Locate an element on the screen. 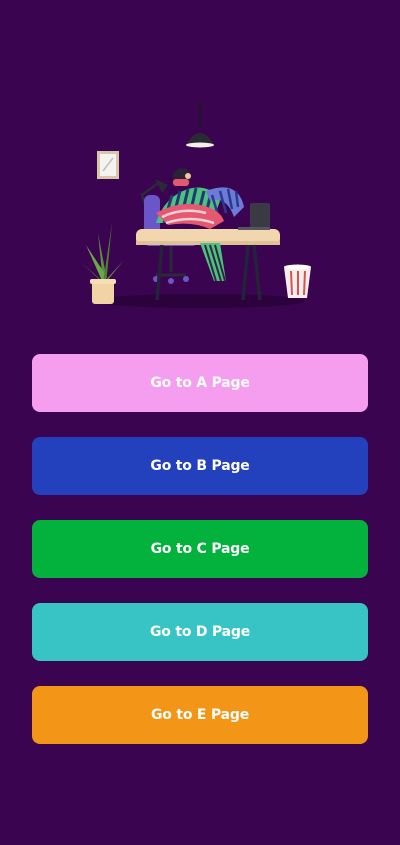 The image size is (400, 845). go-to-a-page-button: Go to A Page is located at coordinates (200, 383).